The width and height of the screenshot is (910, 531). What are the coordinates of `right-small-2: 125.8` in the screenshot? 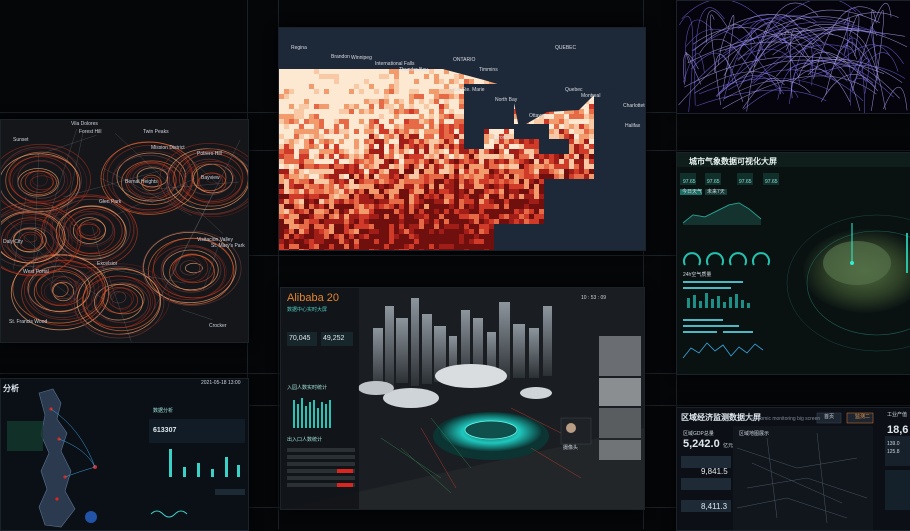 It's located at (893, 452).